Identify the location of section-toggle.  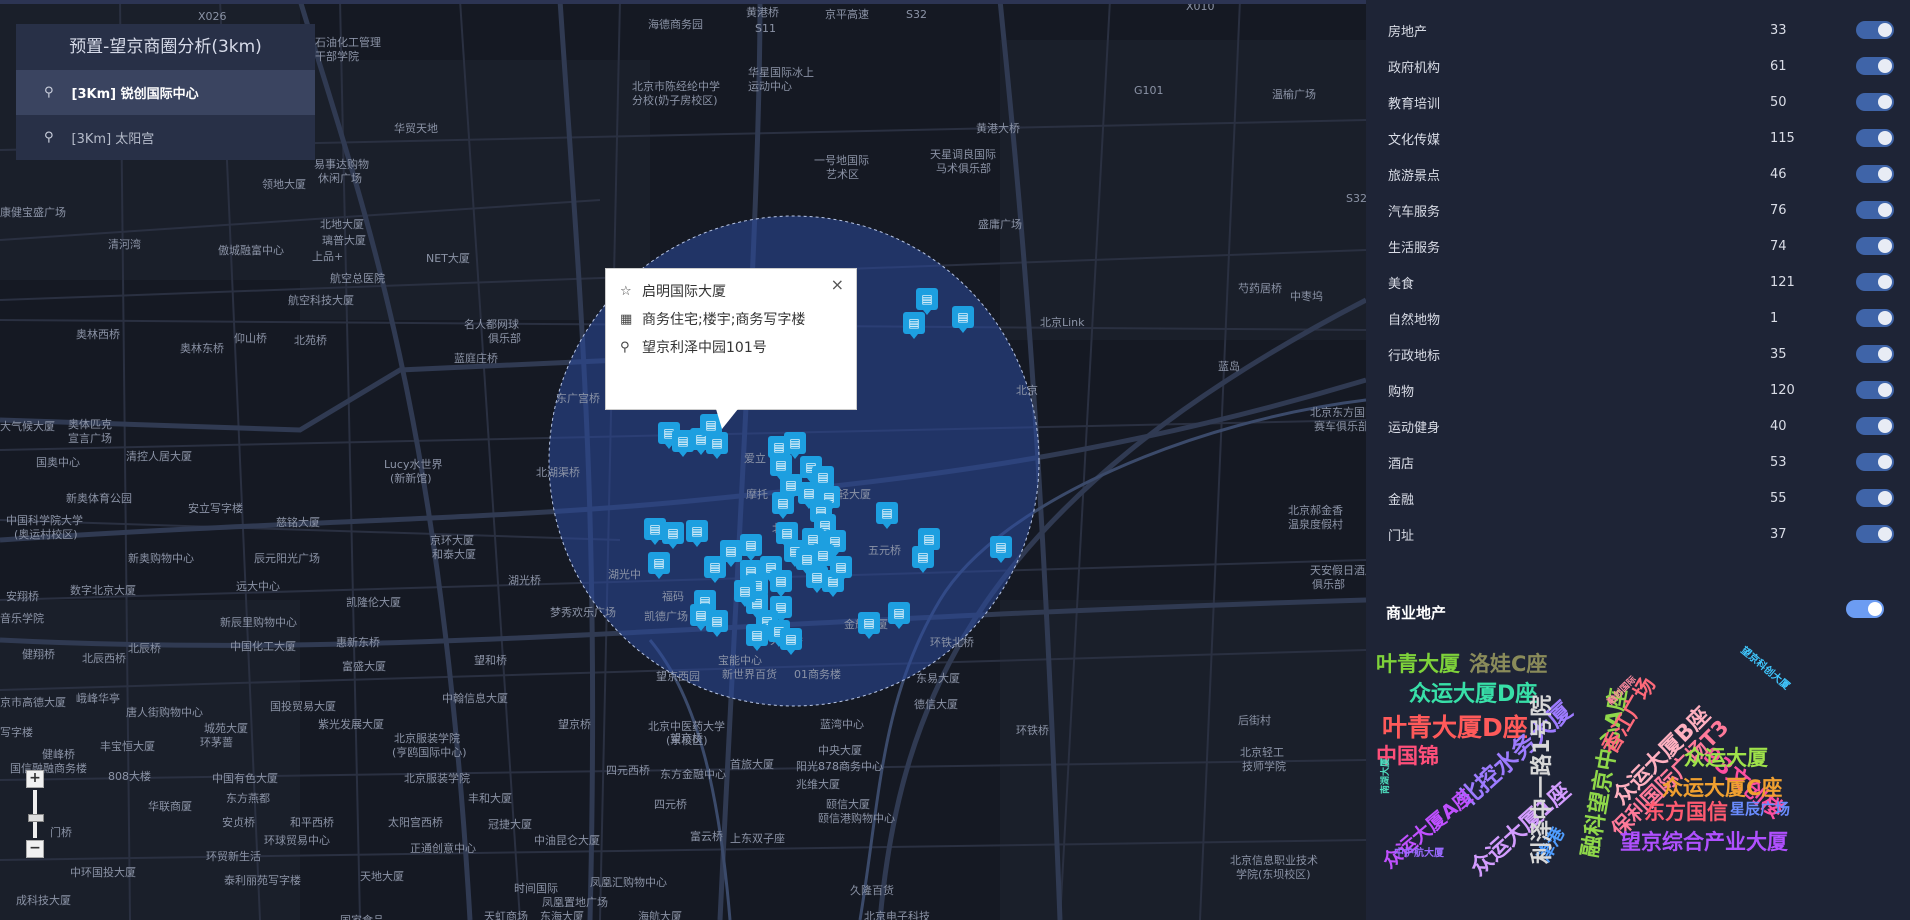
(1865, 609).